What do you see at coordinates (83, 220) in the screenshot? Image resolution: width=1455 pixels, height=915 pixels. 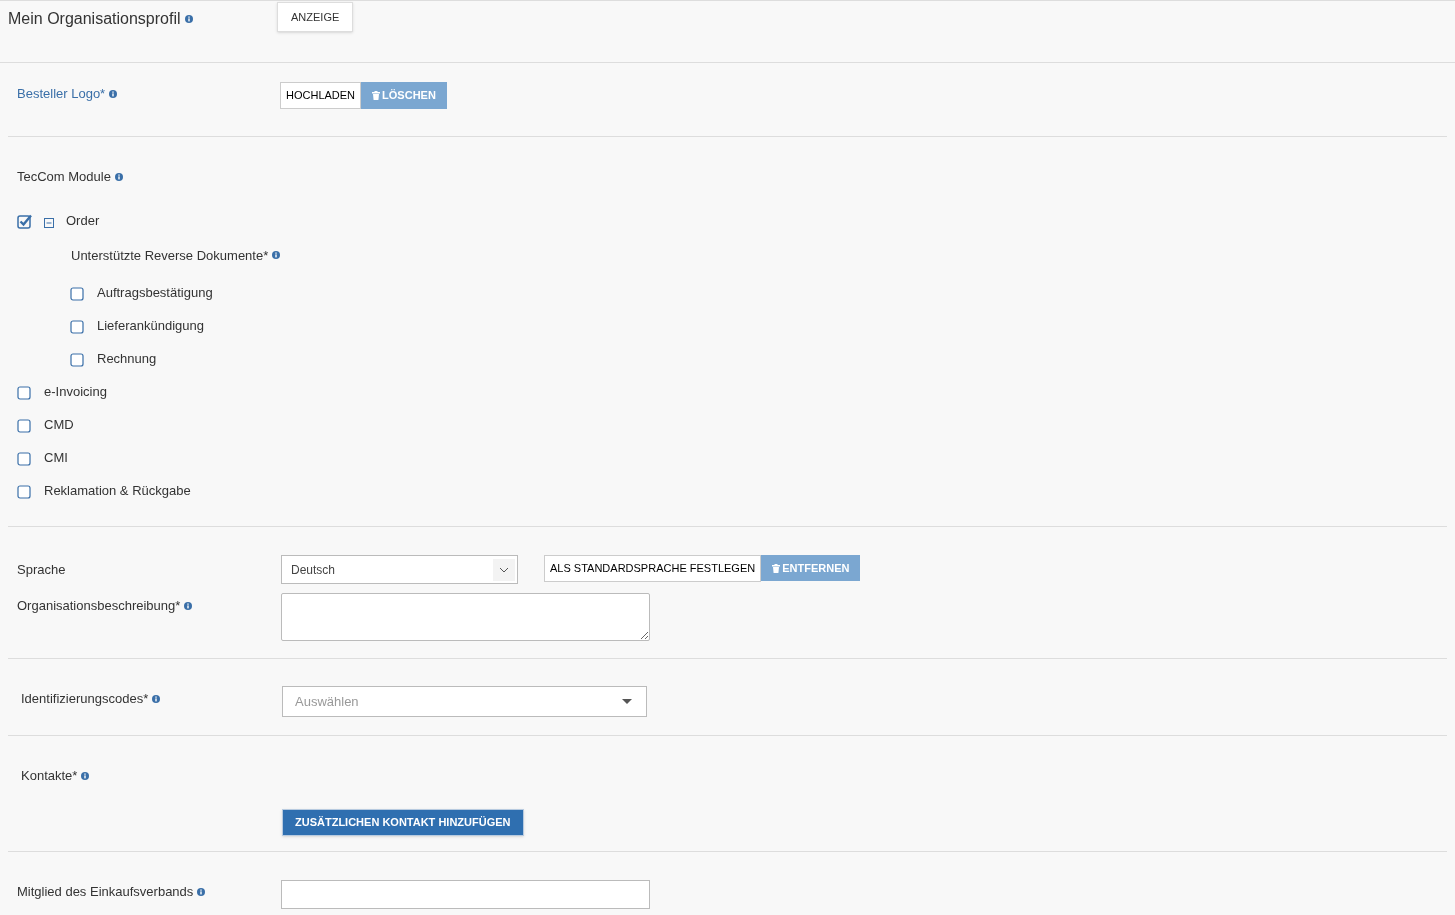 I see `module-label: Order` at bounding box center [83, 220].